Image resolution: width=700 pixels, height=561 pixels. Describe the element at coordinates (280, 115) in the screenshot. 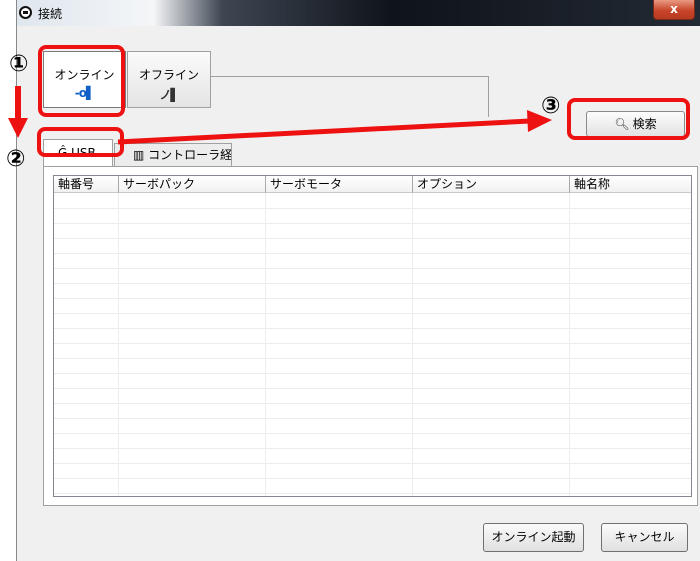

I see `annotation-arrows` at that location.